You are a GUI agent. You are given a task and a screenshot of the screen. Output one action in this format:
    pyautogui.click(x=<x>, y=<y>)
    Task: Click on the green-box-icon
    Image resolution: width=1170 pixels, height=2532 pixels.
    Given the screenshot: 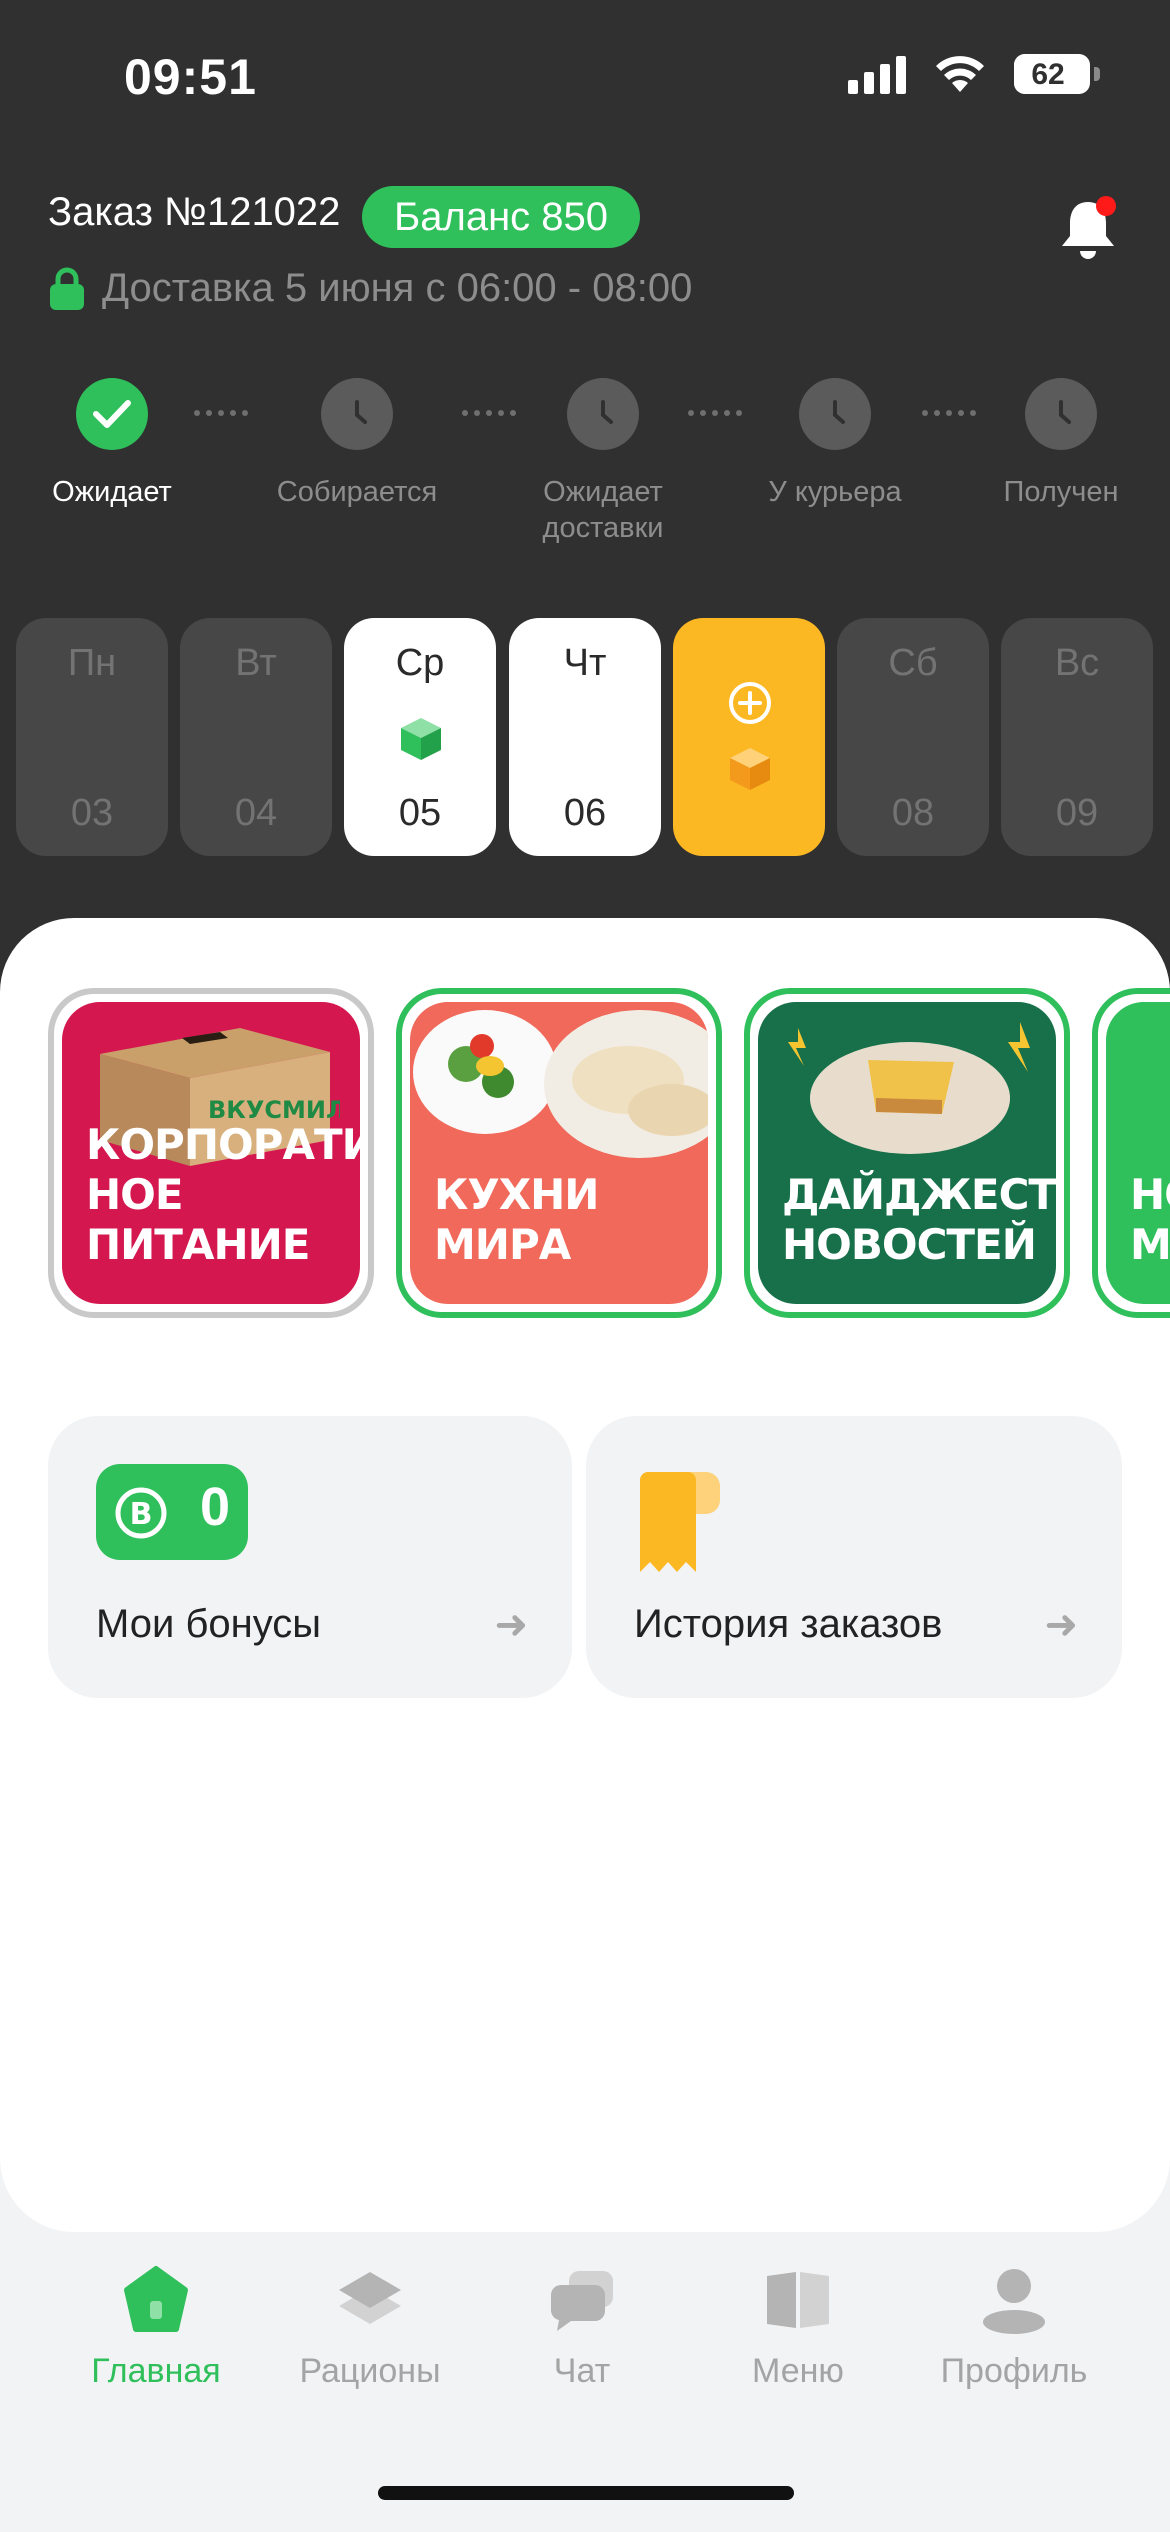 What is the action you would take?
    pyautogui.click(x=421, y=739)
    